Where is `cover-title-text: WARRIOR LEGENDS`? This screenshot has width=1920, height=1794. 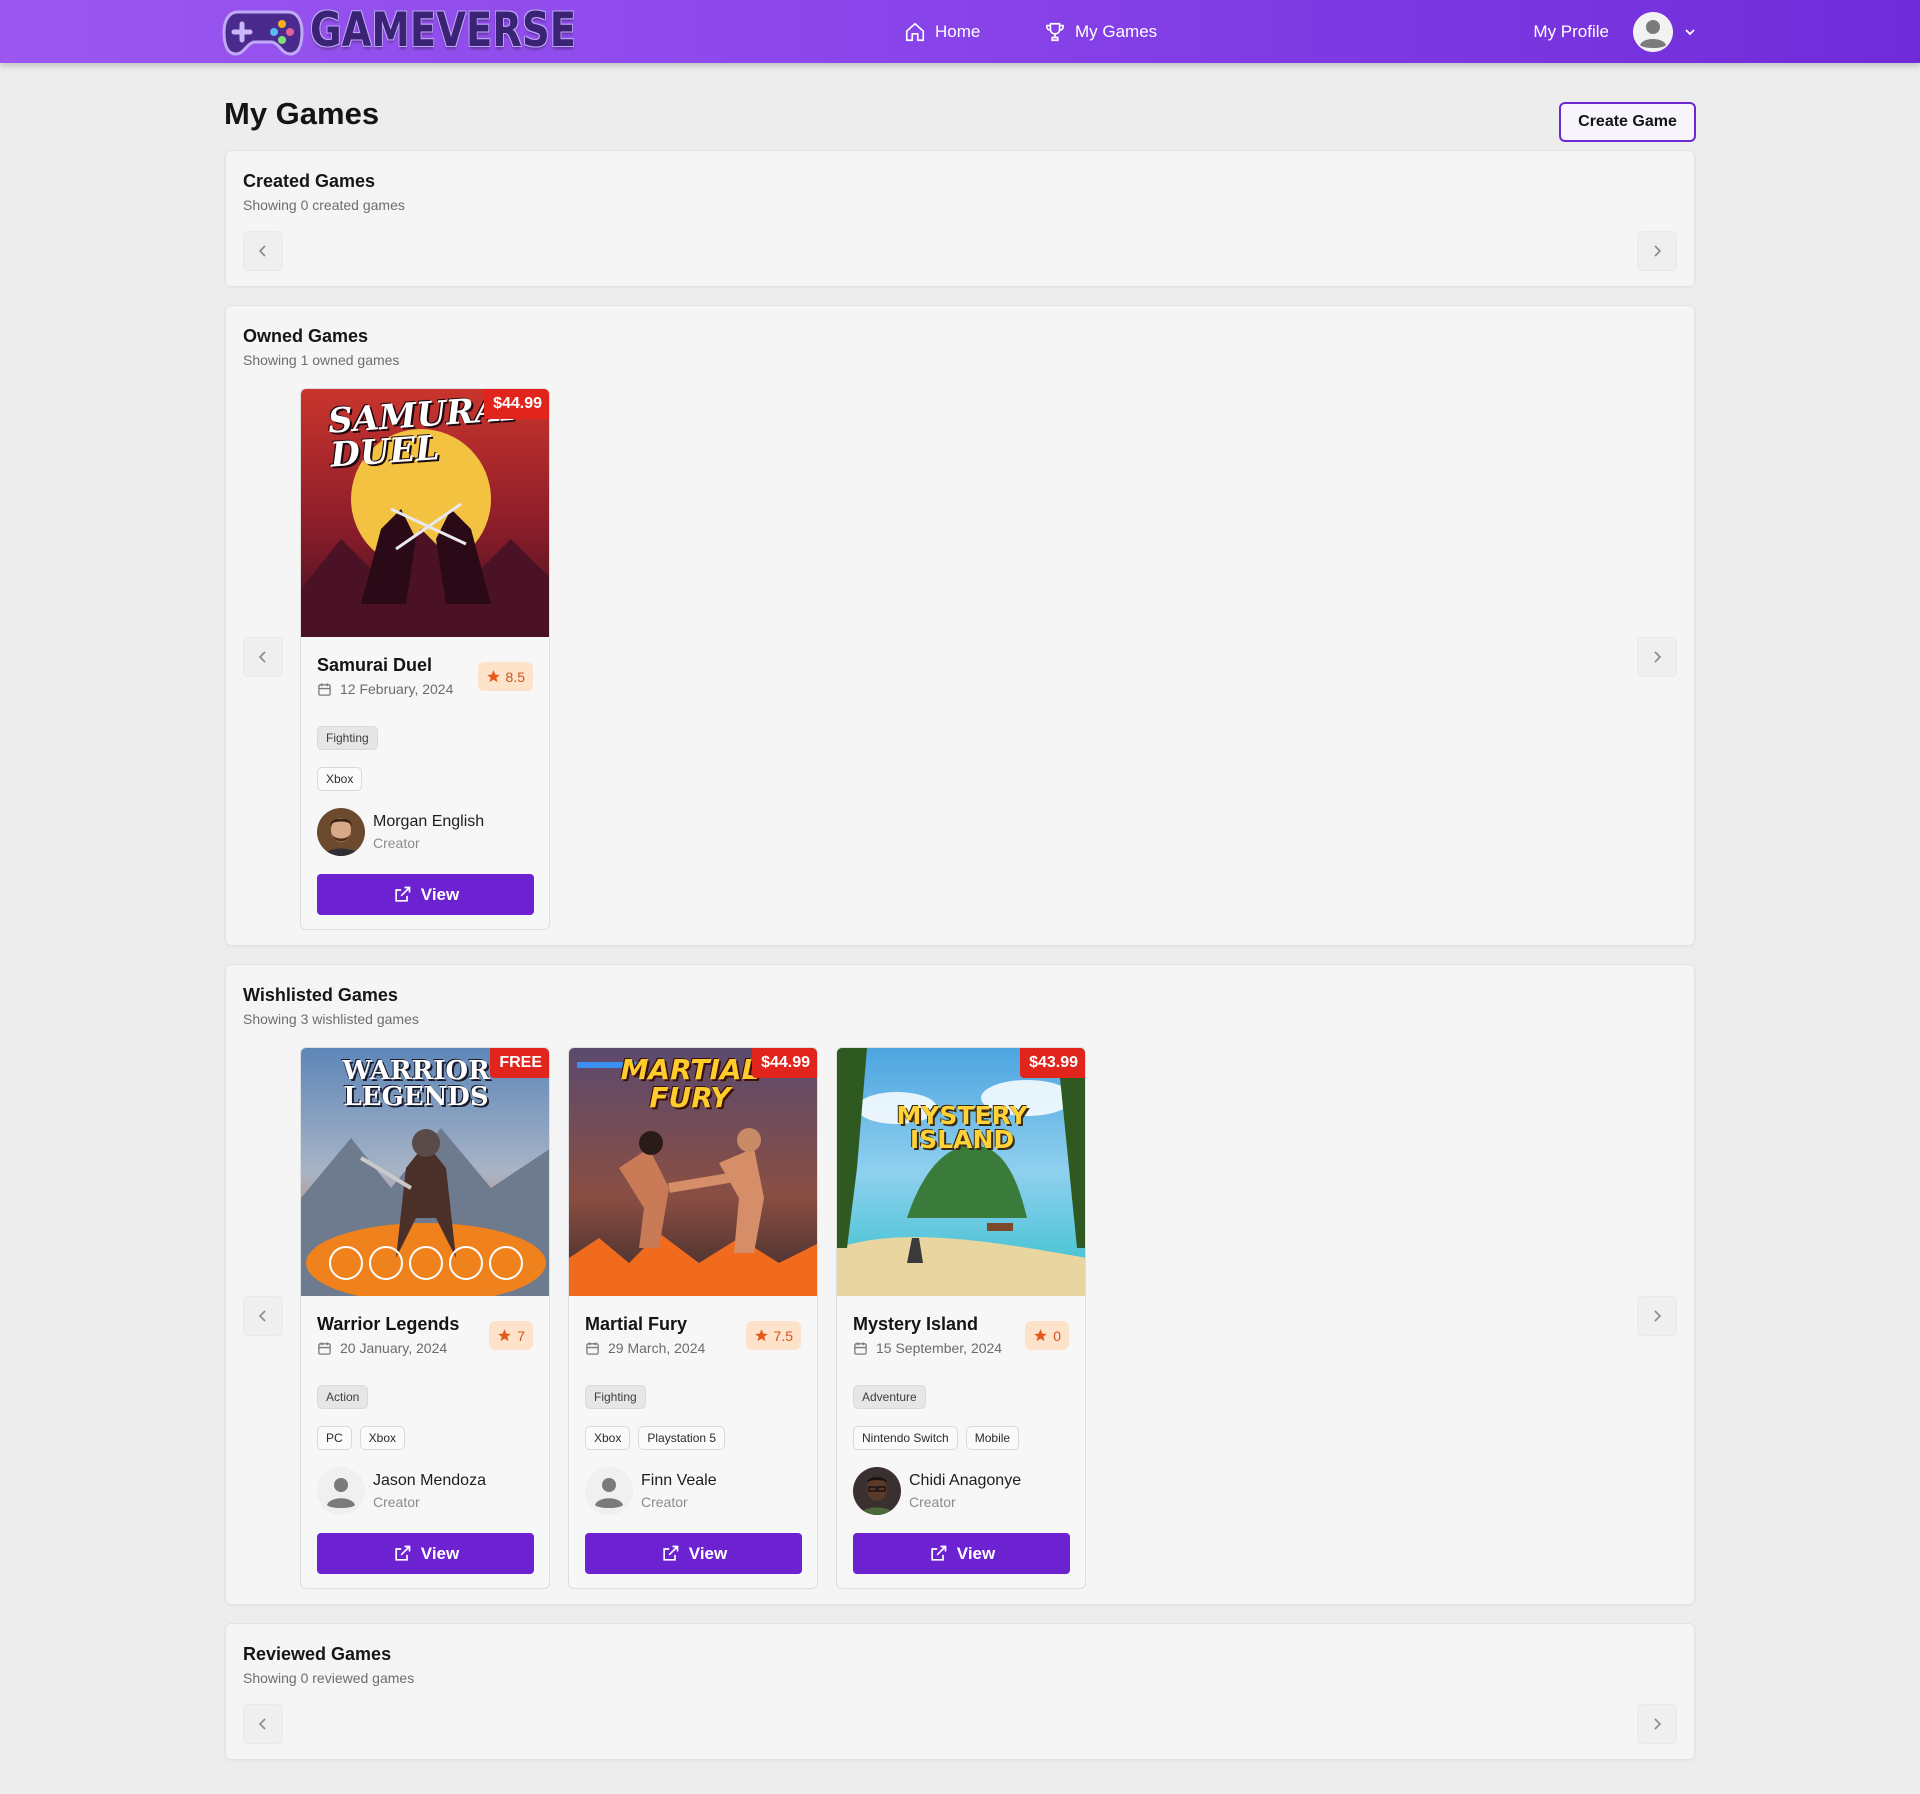 cover-title-text: WARRIOR LEGENDS is located at coordinates (416, 1084).